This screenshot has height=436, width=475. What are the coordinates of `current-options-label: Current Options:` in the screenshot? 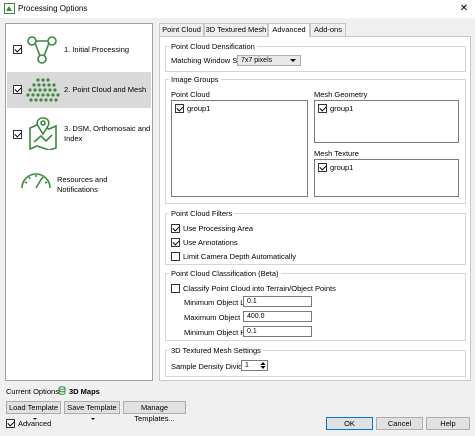 It's located at (34, 391).